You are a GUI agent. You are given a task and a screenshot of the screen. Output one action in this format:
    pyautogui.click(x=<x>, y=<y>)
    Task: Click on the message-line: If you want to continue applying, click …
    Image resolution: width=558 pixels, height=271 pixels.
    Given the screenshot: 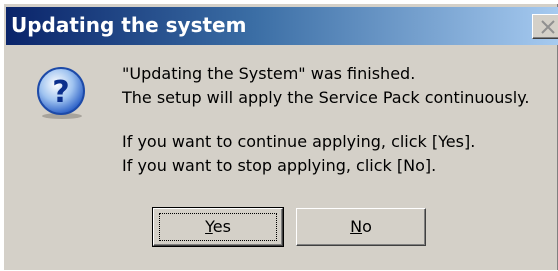 What is the action you would take?
    pyautogui.click(x=299, y=141)
    